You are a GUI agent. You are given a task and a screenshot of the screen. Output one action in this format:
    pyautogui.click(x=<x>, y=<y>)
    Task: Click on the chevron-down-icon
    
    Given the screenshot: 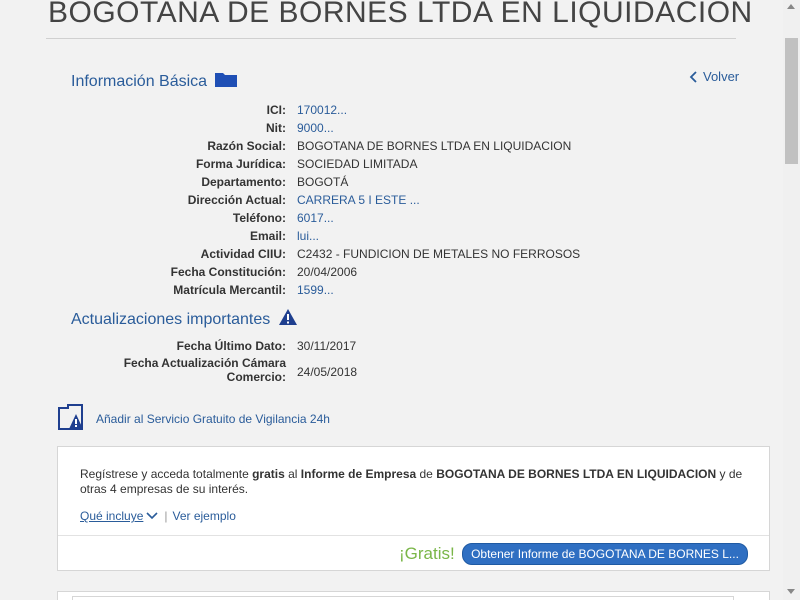 What is the action you would take?
    pyautogui.click(x=152, y=516)
    